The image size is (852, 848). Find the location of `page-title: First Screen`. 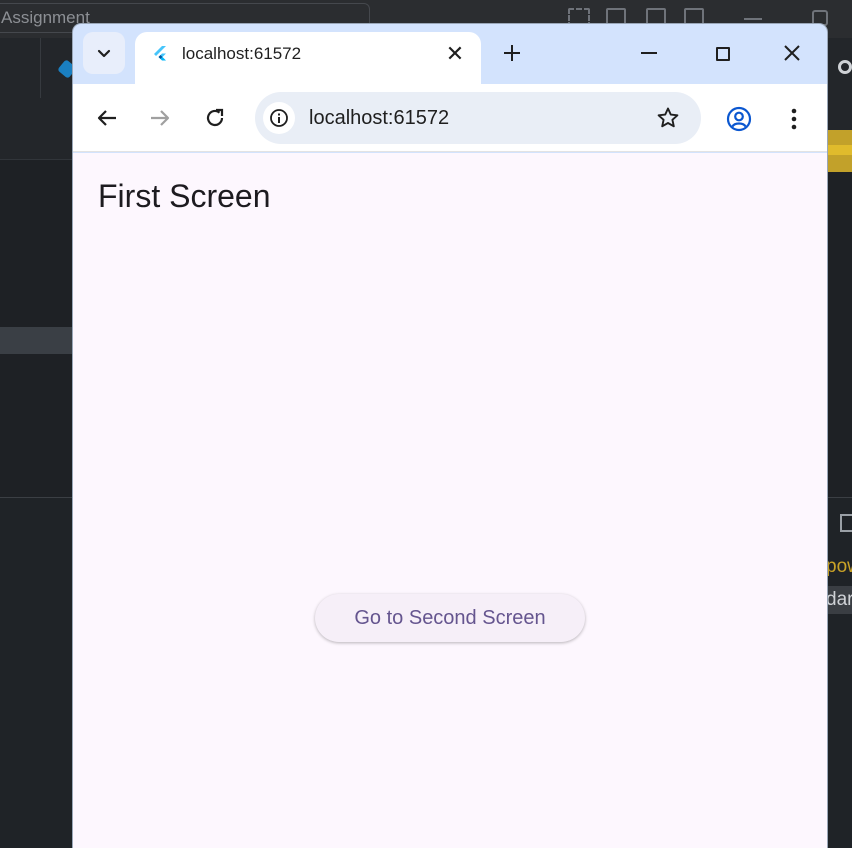

page-title: First Screen is located at coordinates (184, 196).